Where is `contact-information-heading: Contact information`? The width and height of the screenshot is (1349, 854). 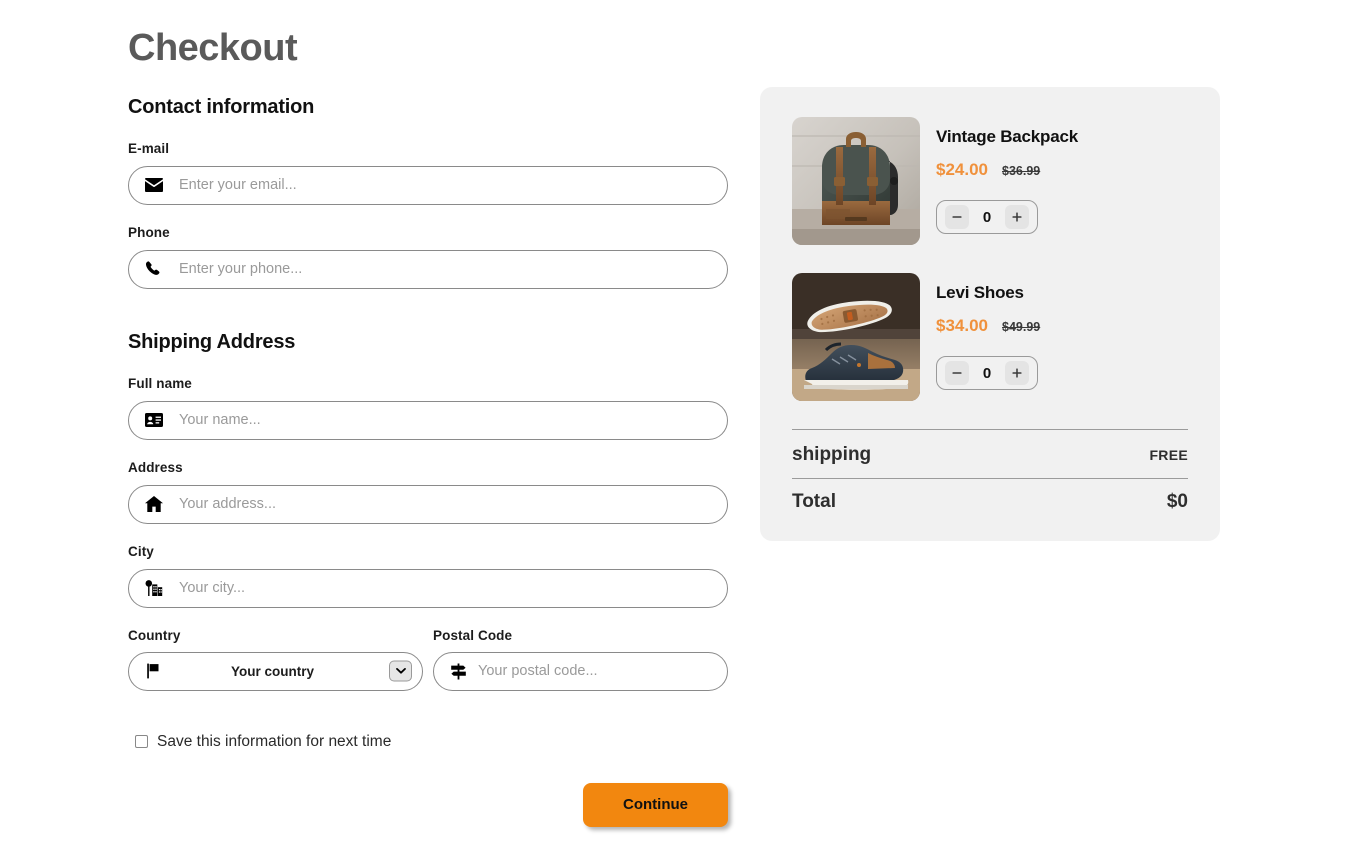 contact-information-heading: Contact information is located at coordinates (221, 106).